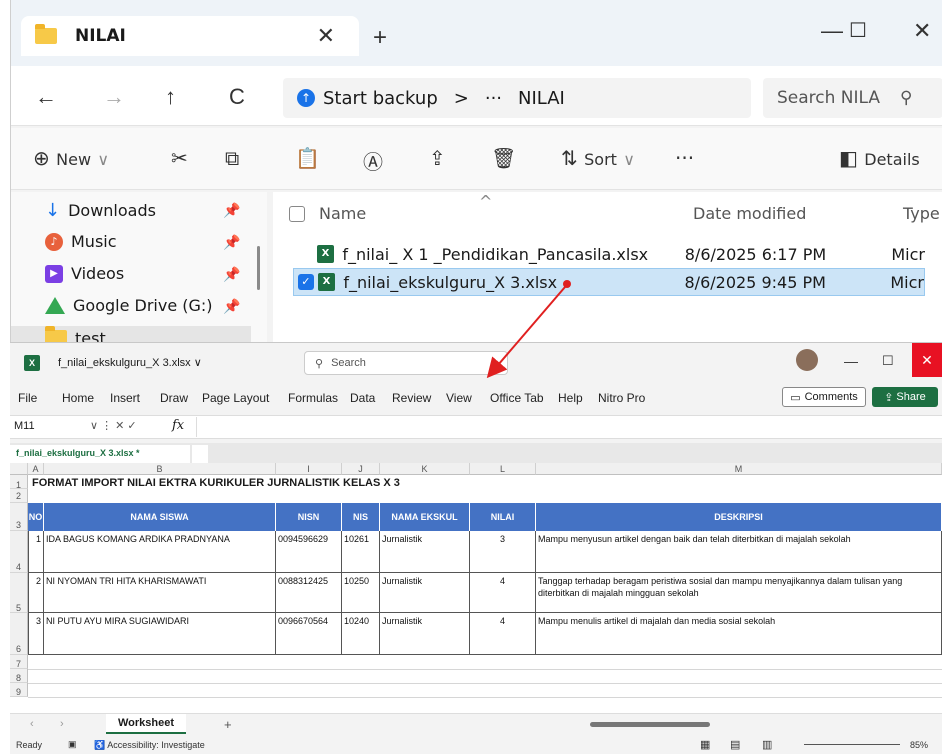  I want to click on chevron-down-icon: ∨ ⋮ ✕ ✓, so click(113, 425).